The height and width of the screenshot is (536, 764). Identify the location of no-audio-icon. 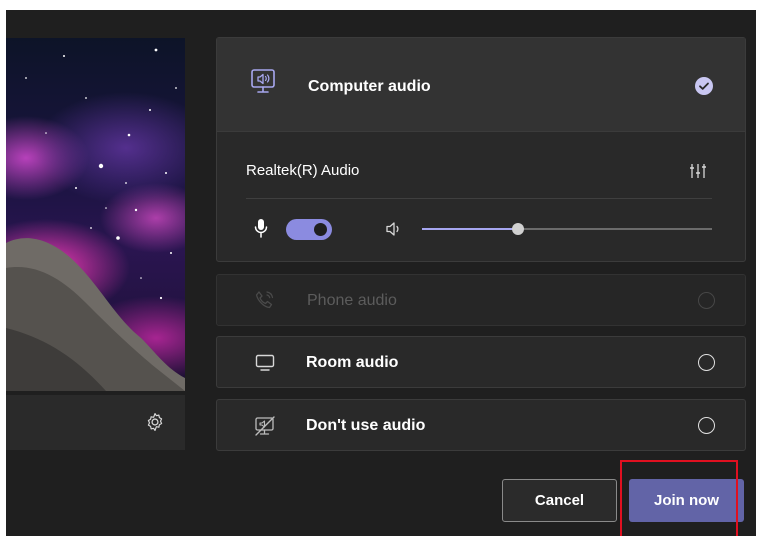
(265, 426).